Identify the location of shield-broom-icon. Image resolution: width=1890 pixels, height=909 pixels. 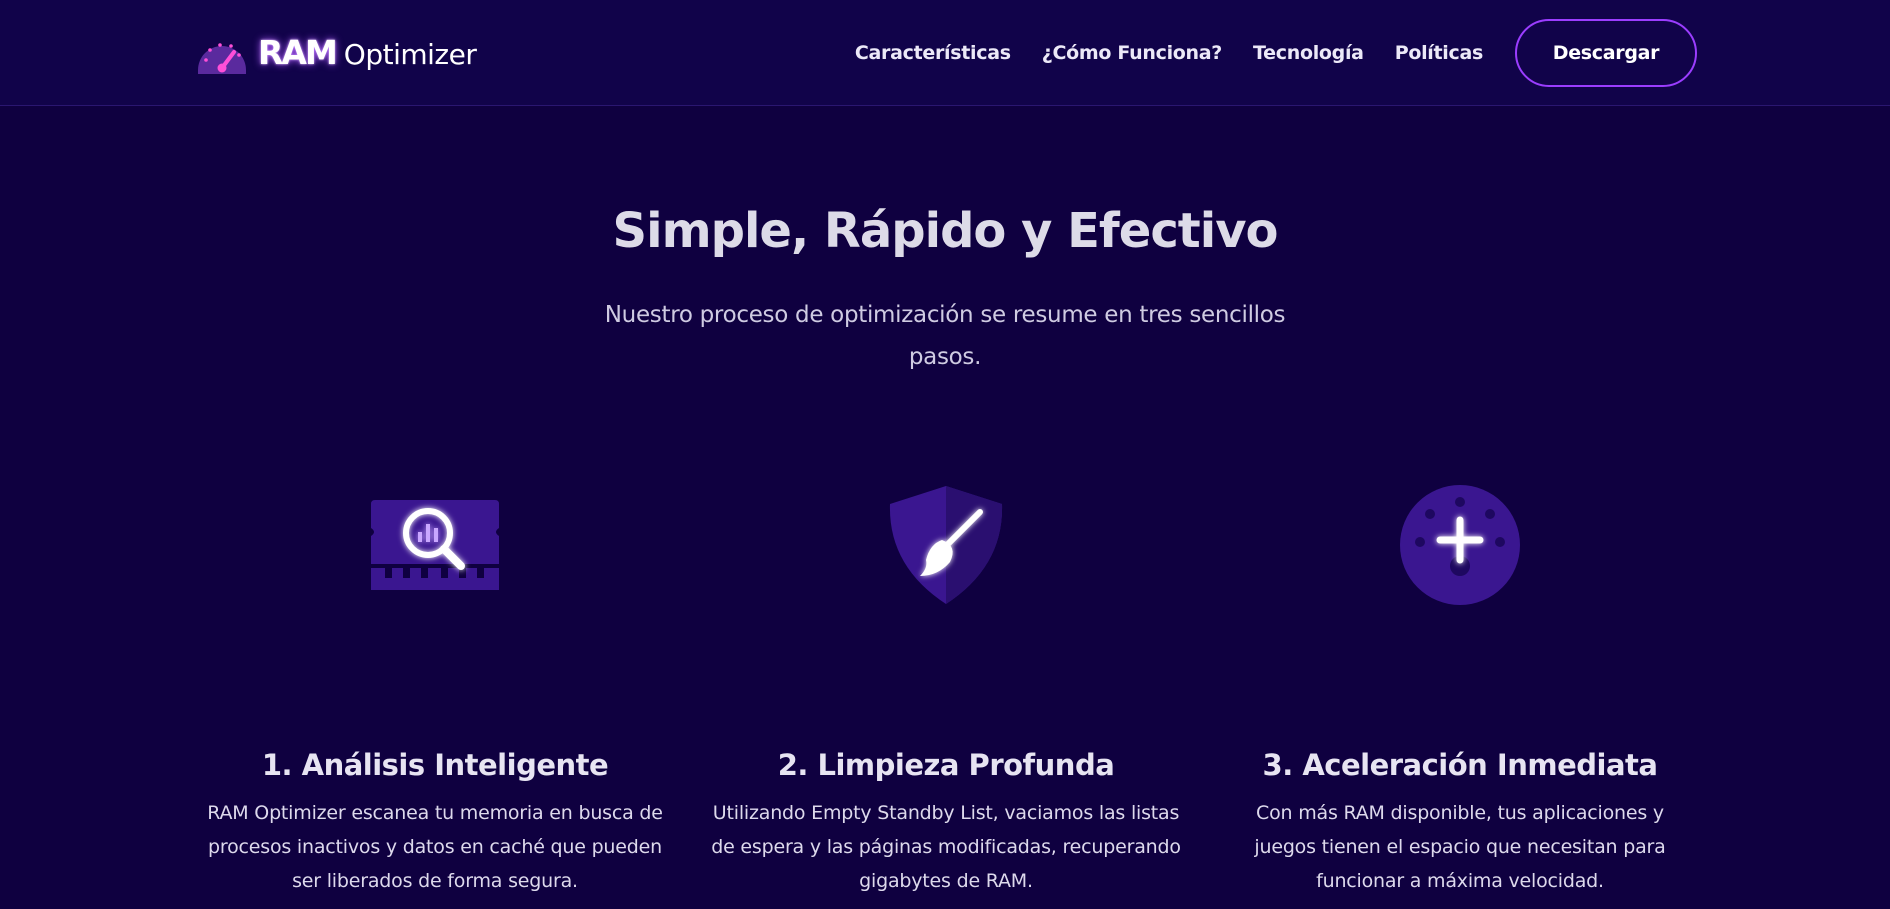
(946, 545).